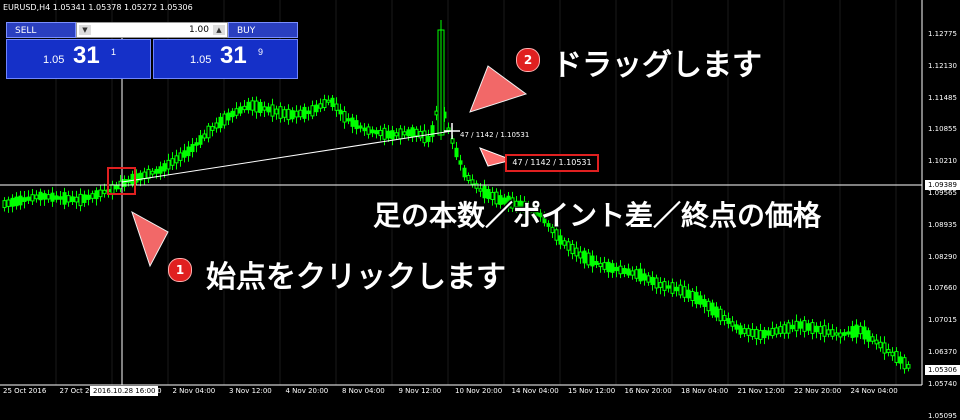 This screenshot has width=960, height=420. I want to click on price-axis-label: 1.10210, so click(942, 161).